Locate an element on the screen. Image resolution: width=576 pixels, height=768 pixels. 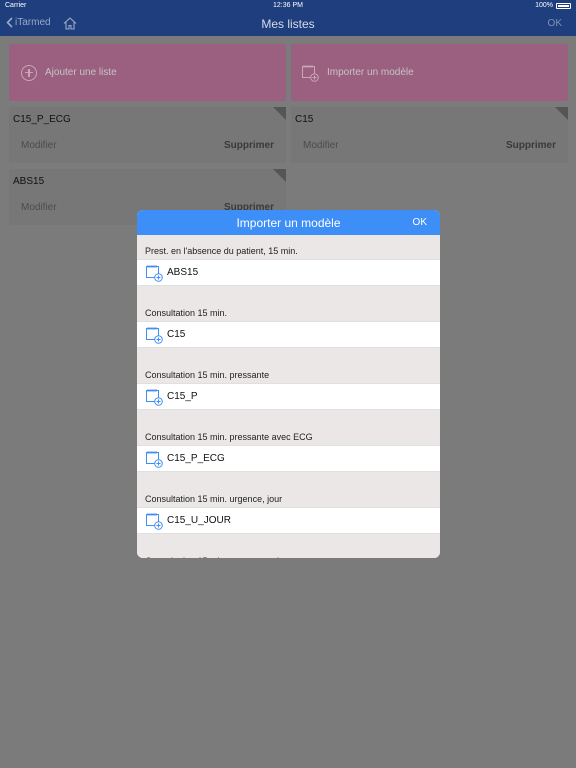
list-name: ABS15 is located at coordinates (29, 181).